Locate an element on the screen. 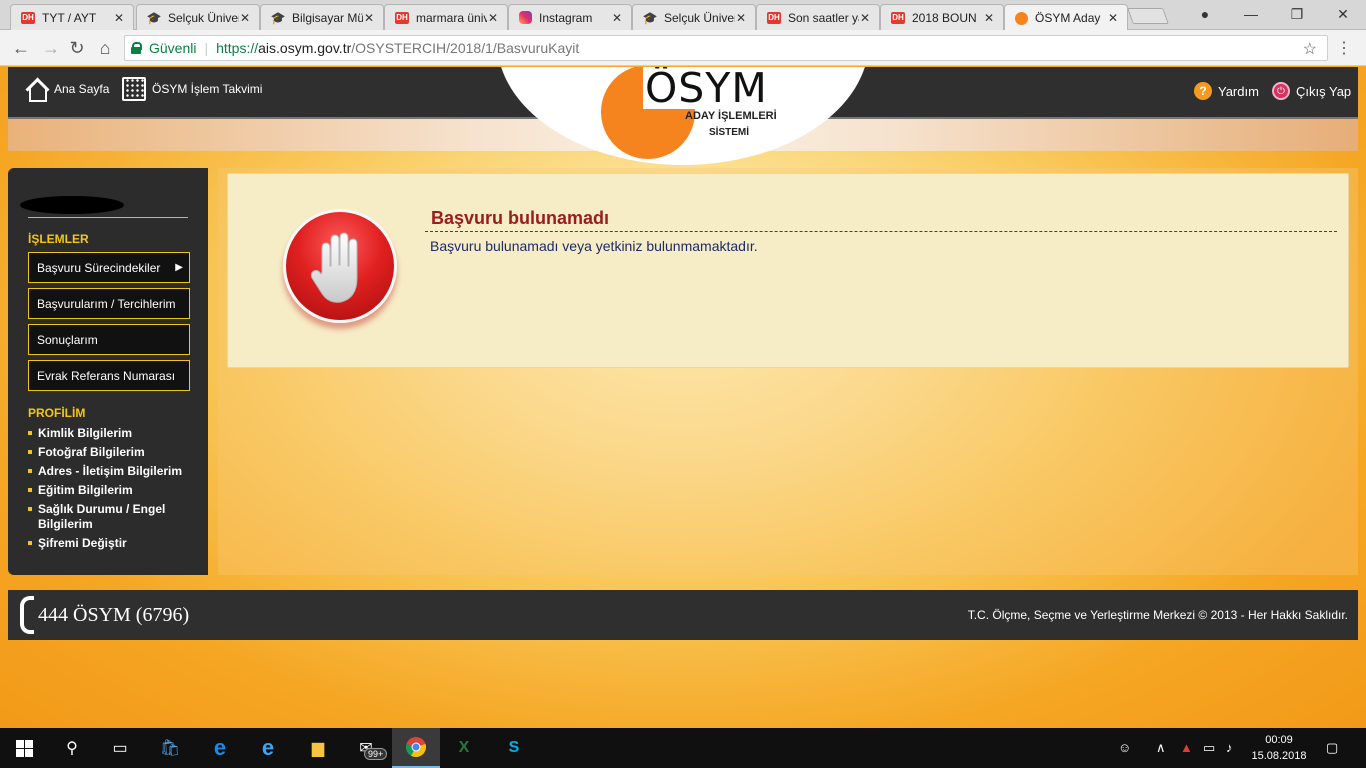  mail-count-badge: 99+ is located at coordinates (376, 754).